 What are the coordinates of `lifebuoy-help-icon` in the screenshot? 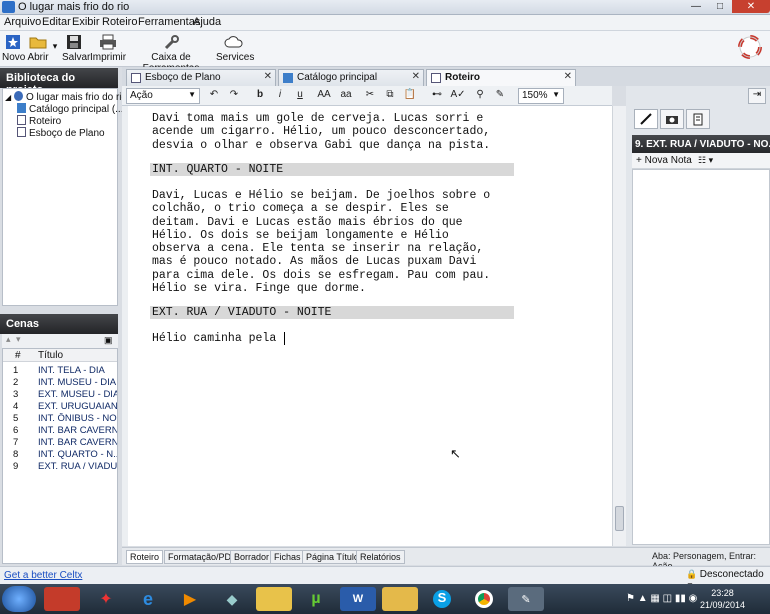 It's located at (750, 48).